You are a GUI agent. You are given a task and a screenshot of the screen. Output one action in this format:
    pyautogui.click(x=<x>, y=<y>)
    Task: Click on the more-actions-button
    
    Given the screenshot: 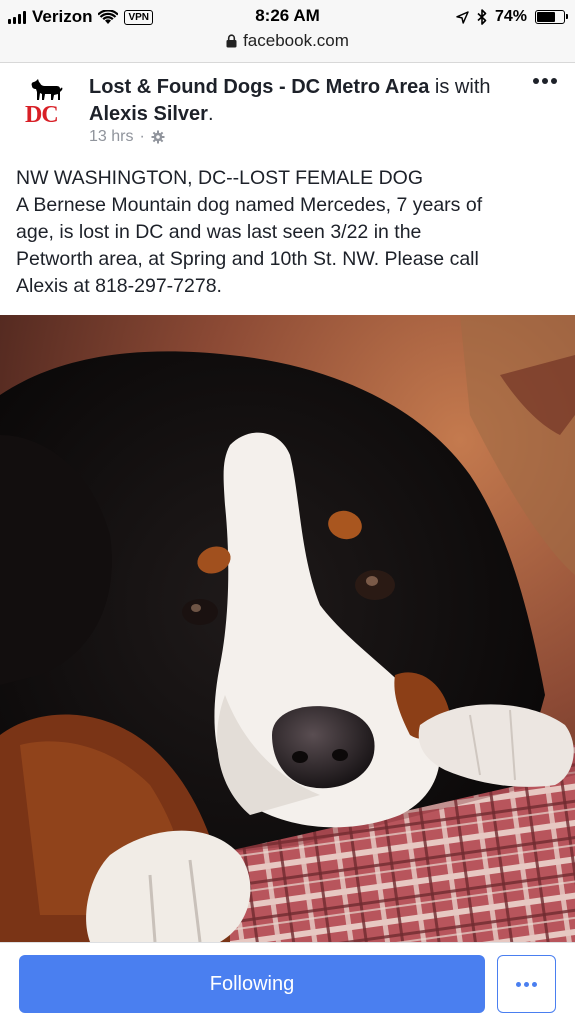 What is the action you would take?
    pyautogui.click(x=526, y=984)
    